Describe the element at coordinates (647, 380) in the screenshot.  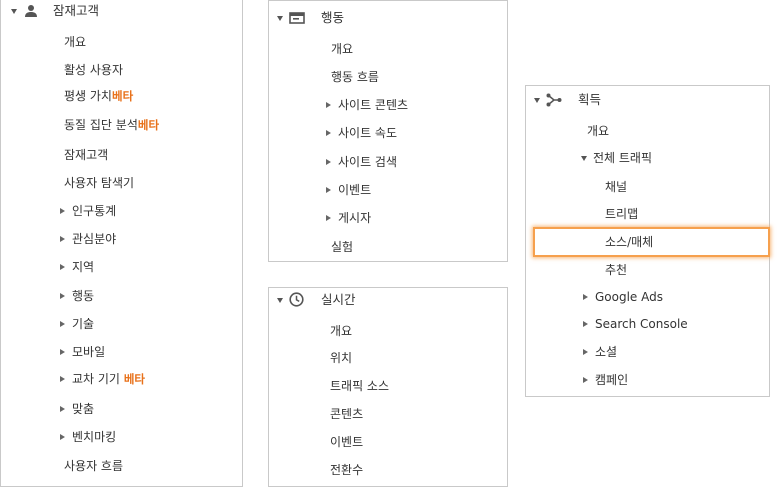
I see `acquisition-item-campaigns: 캠페인` at that location.